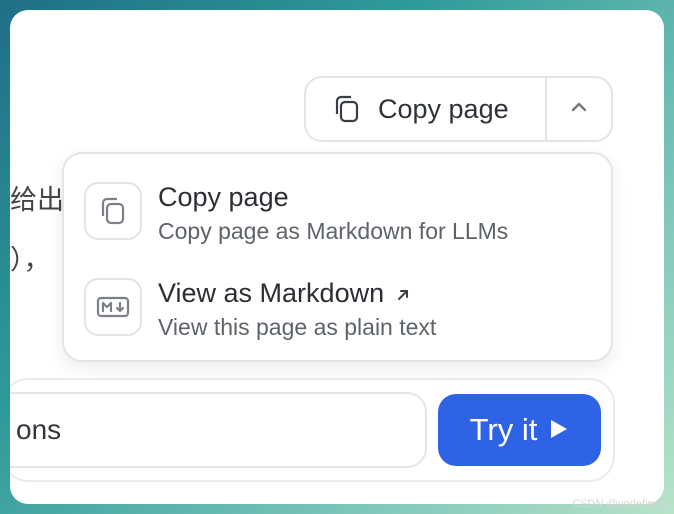  I want to click on menu-item-title: Copy page, so click(223, 197).